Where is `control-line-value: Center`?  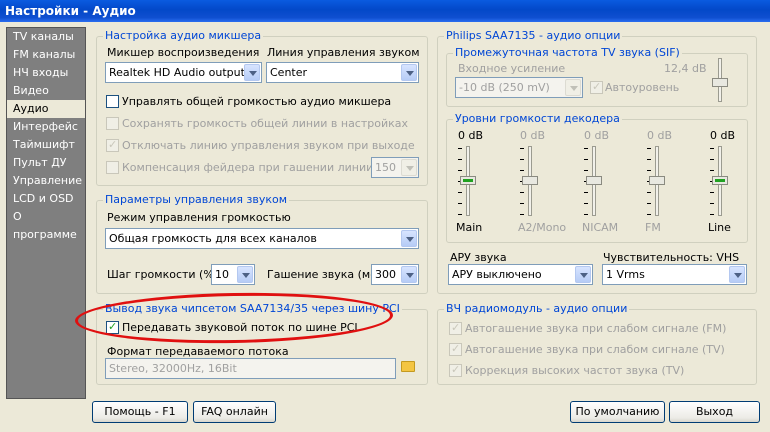 control-line-value: Center is located at coordinates (289, 72).